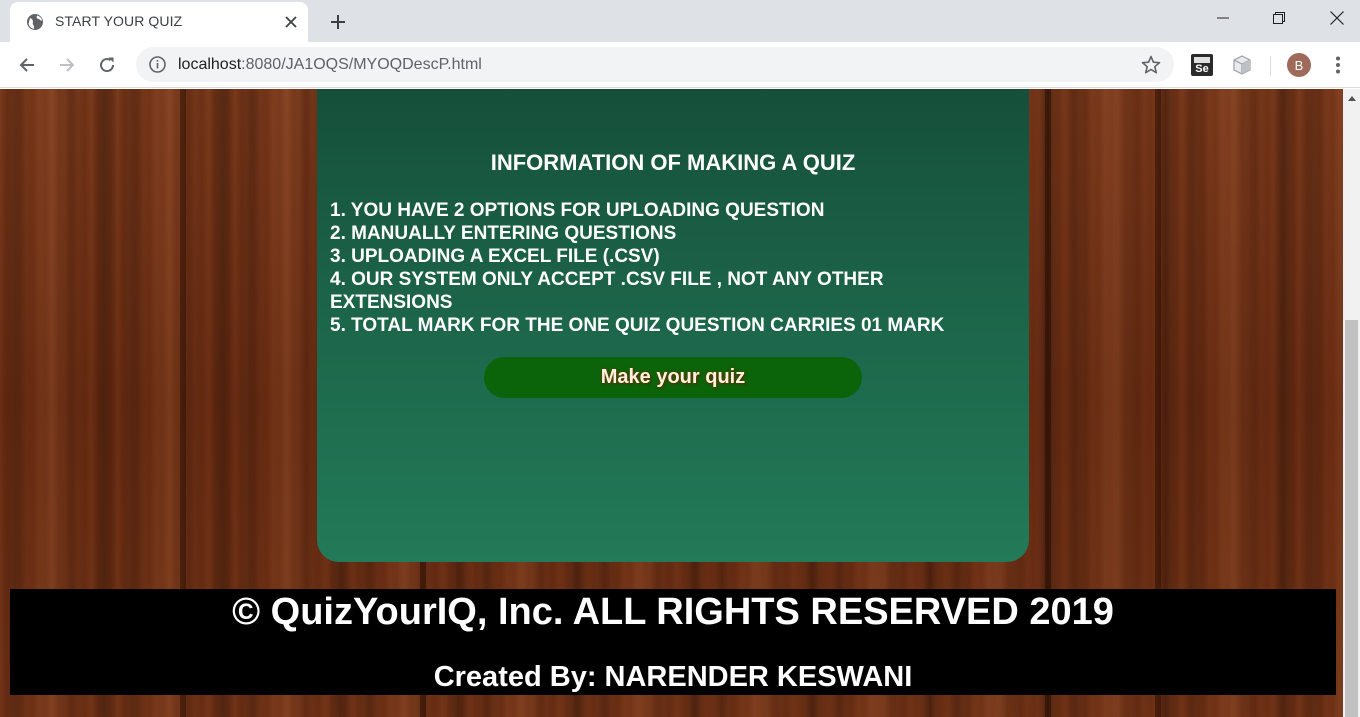 This screenshot has height=717, width=1360. Describe the element at coordinates (1223, 18) in the screenshot. I see `minimize-icon` at that location.